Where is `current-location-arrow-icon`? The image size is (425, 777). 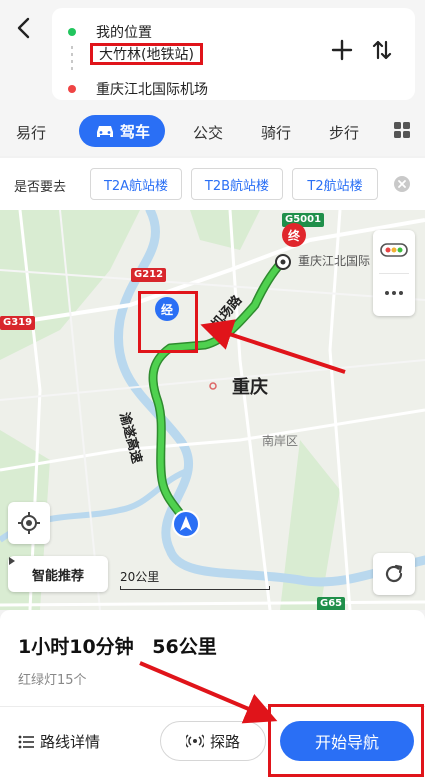 current-location-arrow-icon is located at coordinates (186, 524).